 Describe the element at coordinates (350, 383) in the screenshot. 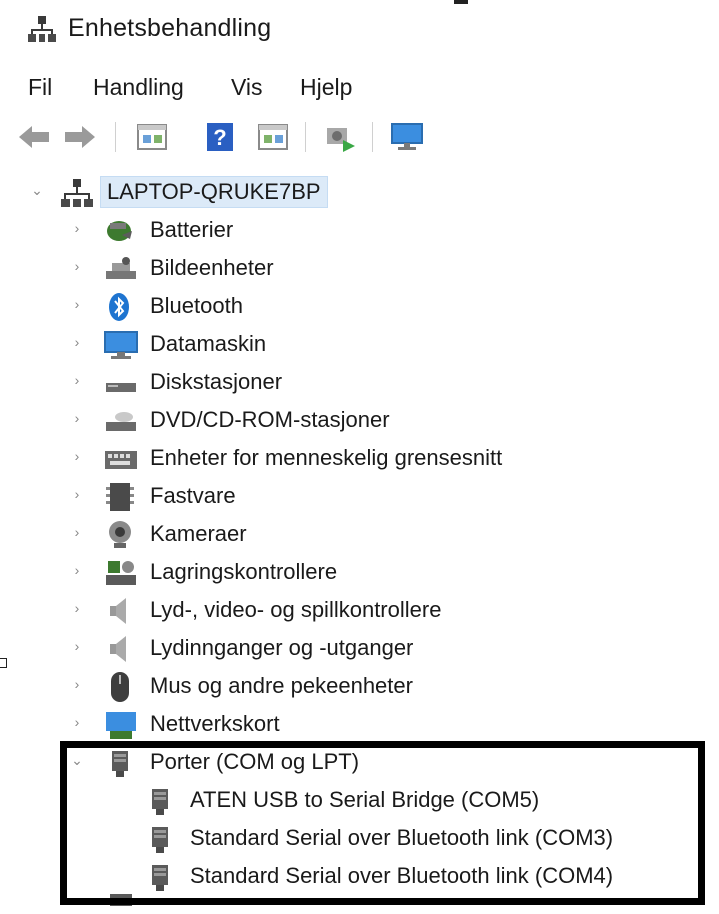

I see `tree-item-diskstasjoner: › Diskstasjoner` at that location.